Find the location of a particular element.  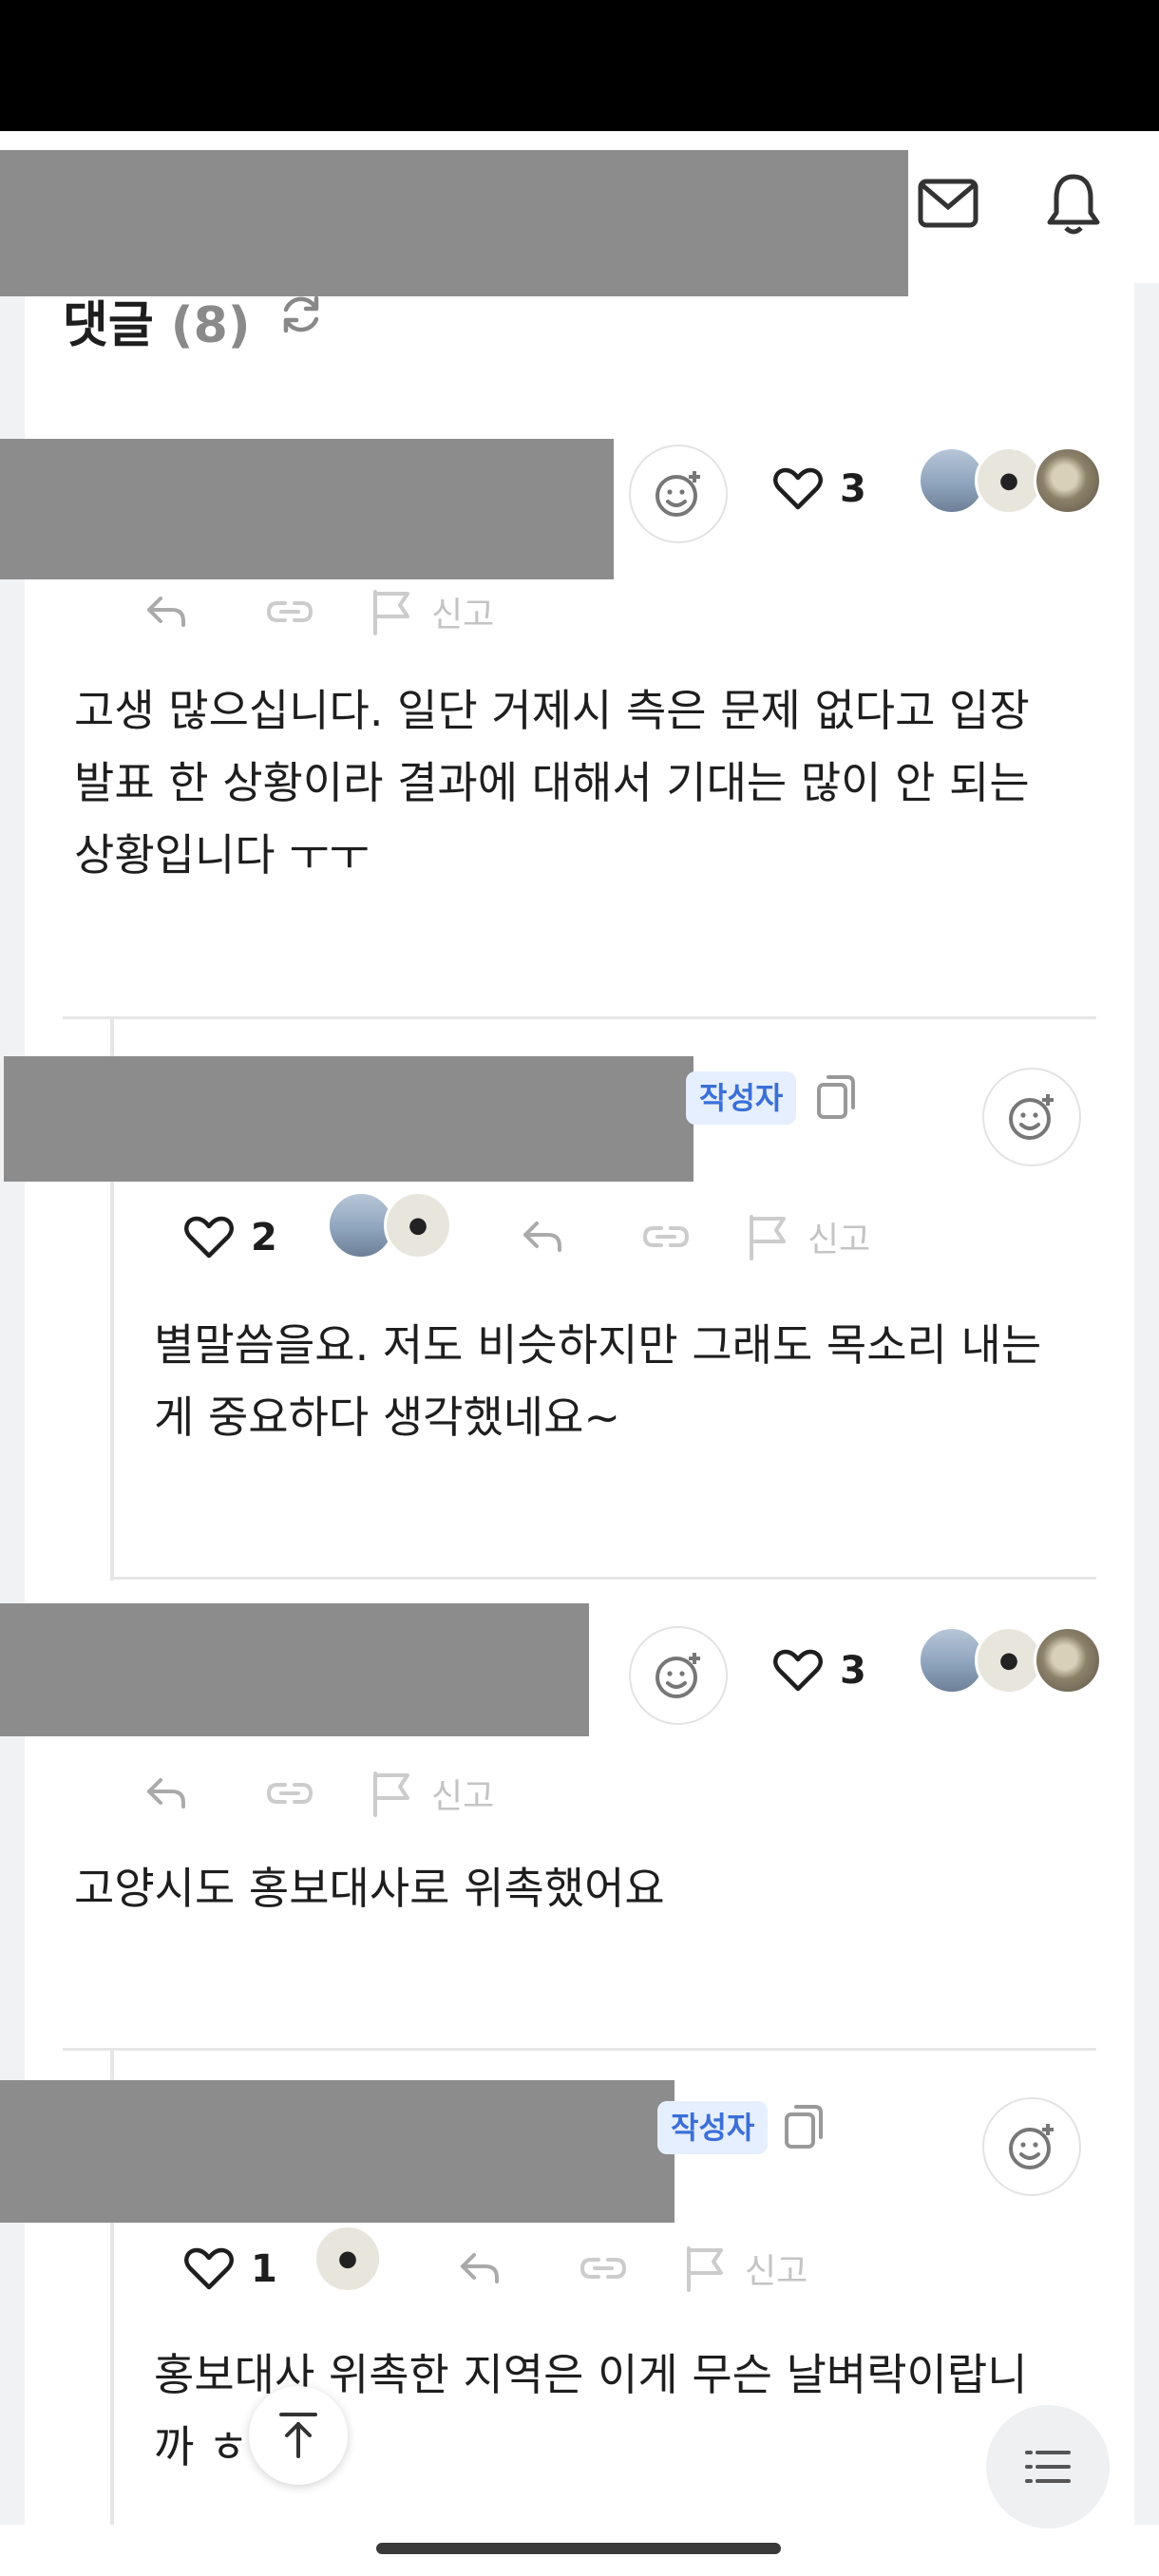

like-button: 2 is located at coordinates (230, 1238).